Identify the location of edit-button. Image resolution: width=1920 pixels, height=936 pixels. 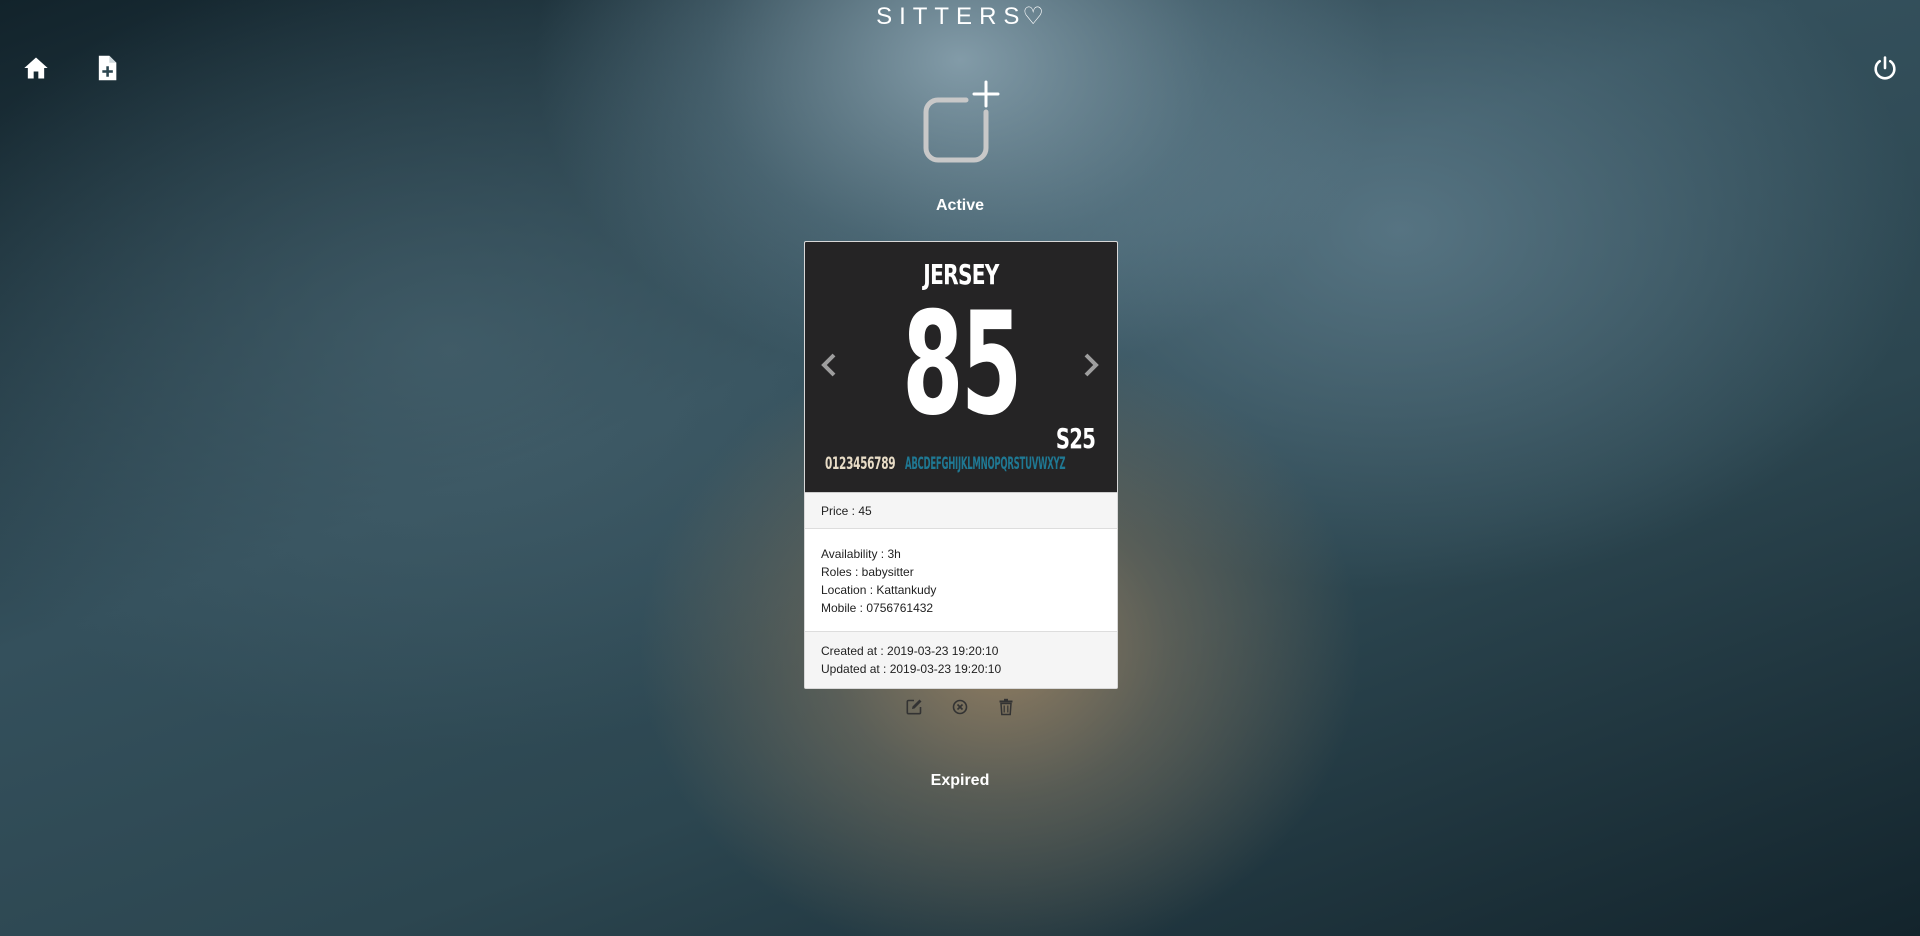
(914, 707).